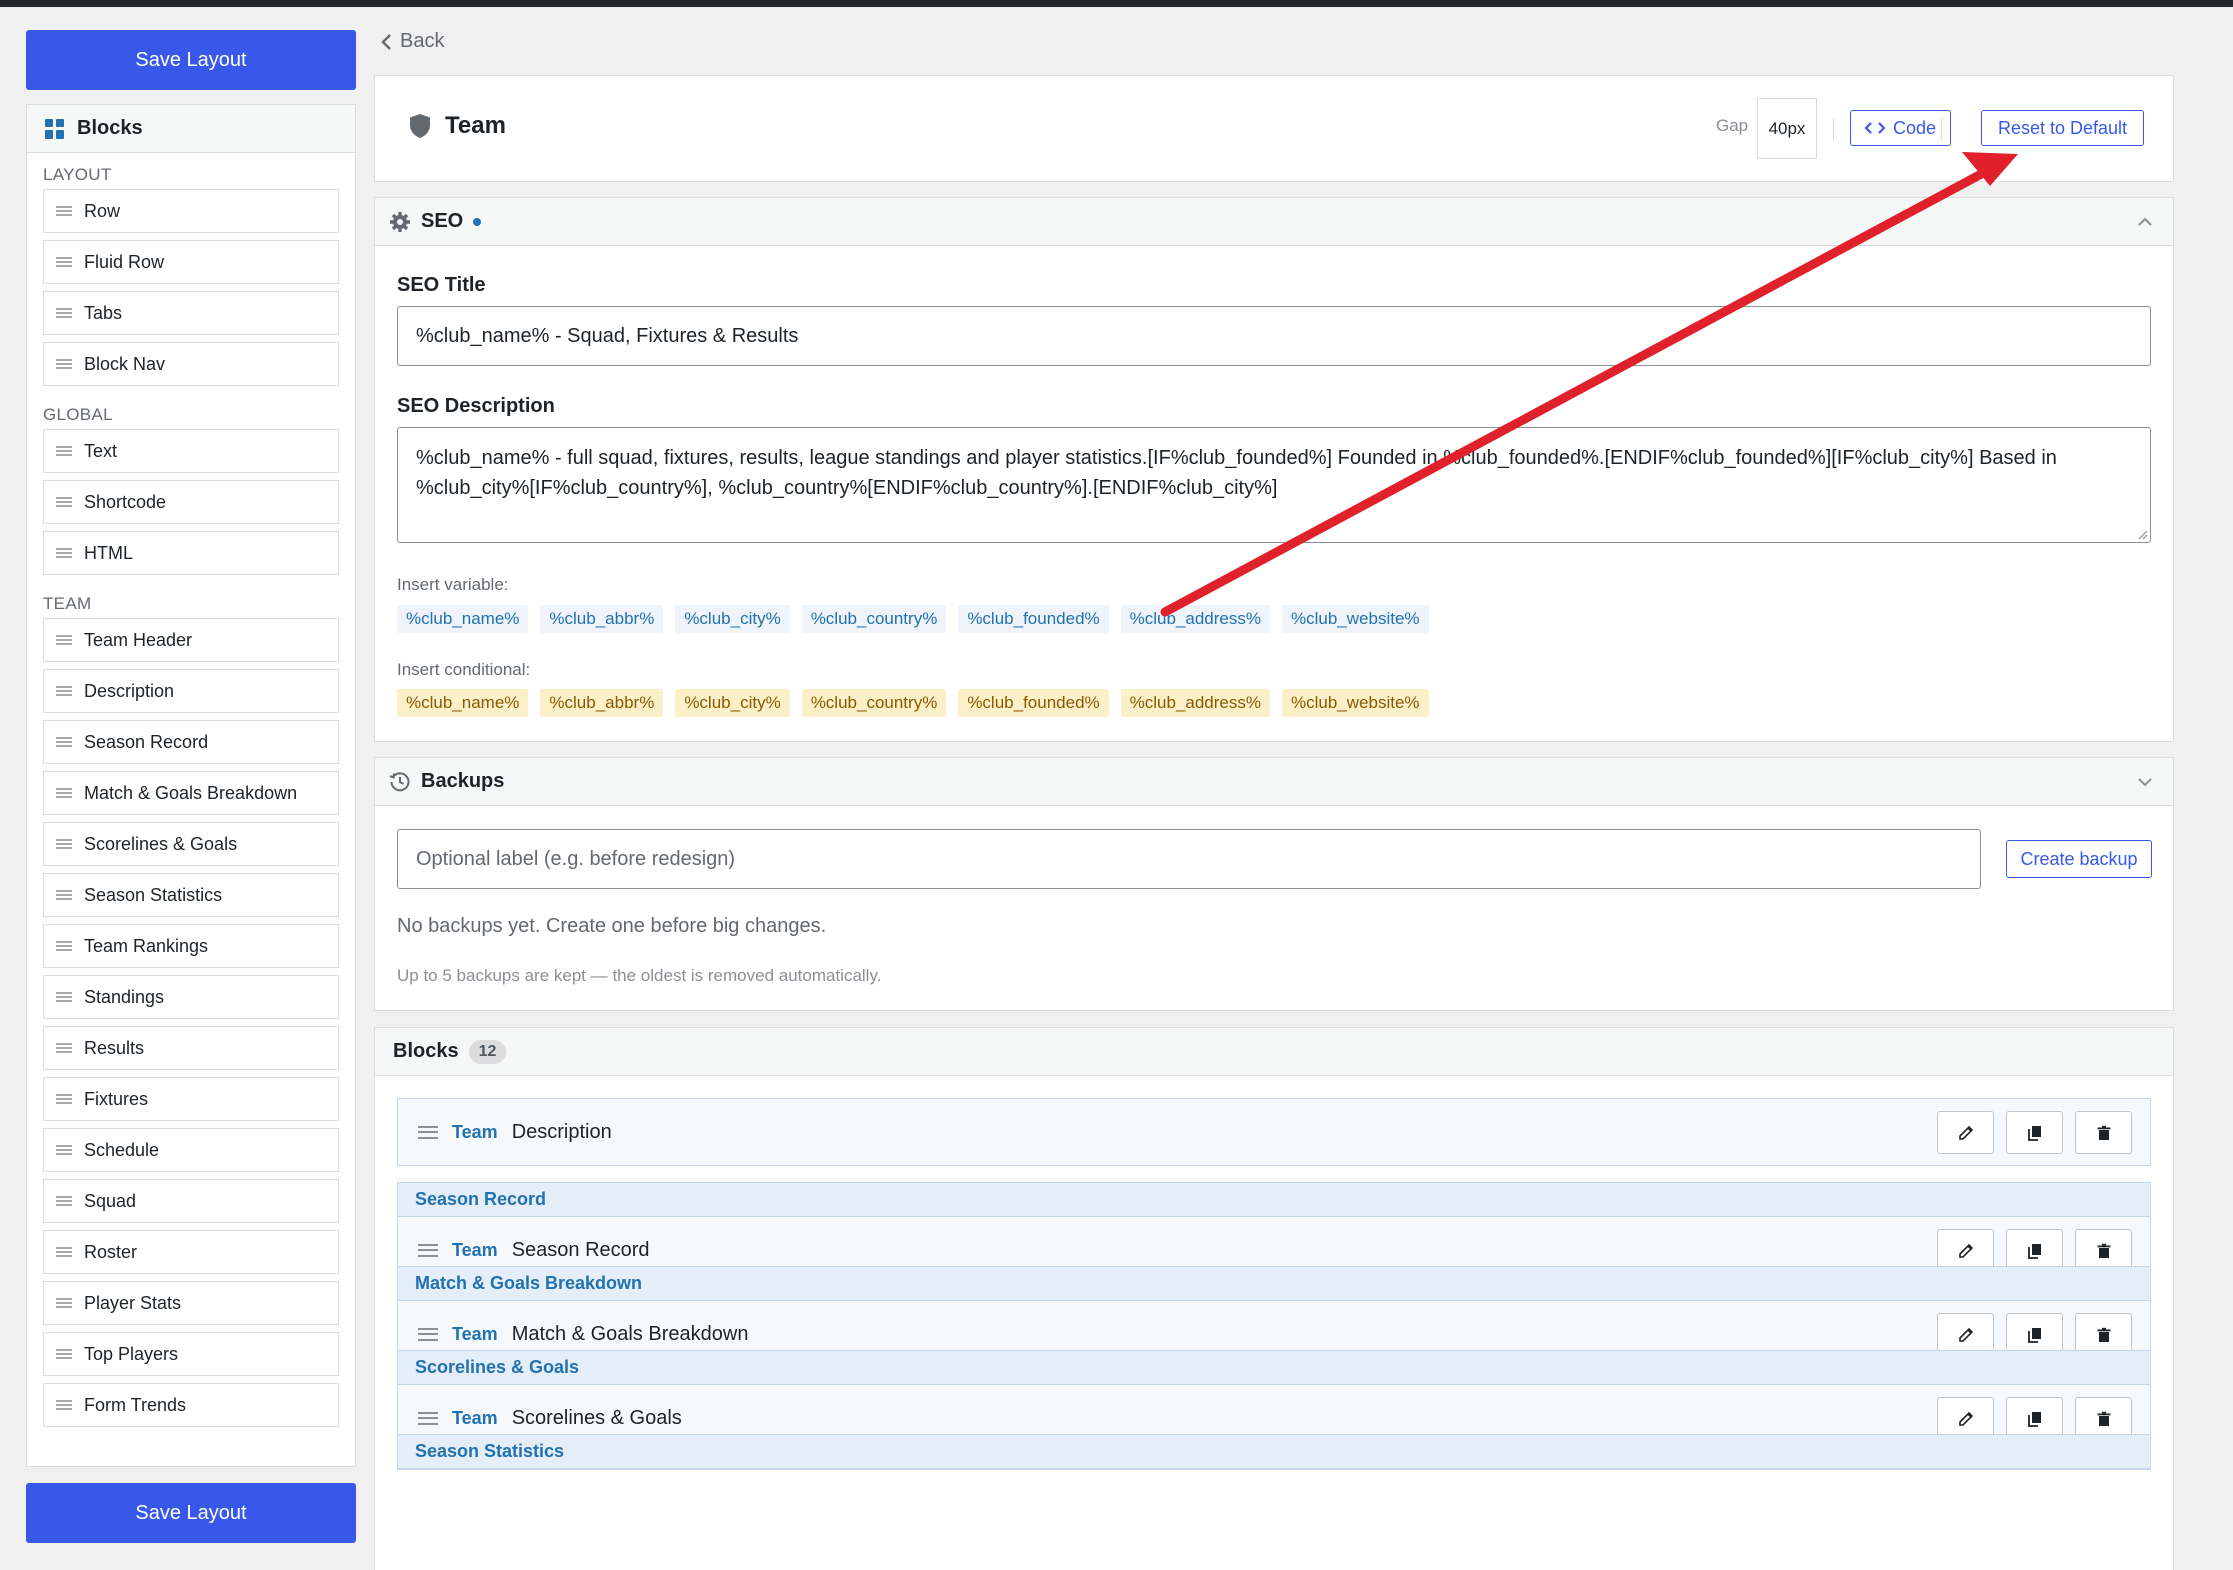 This screenshot has width=2233, height=1570. I want to click on palette-item-label: Schedule, so click(122, 1149).